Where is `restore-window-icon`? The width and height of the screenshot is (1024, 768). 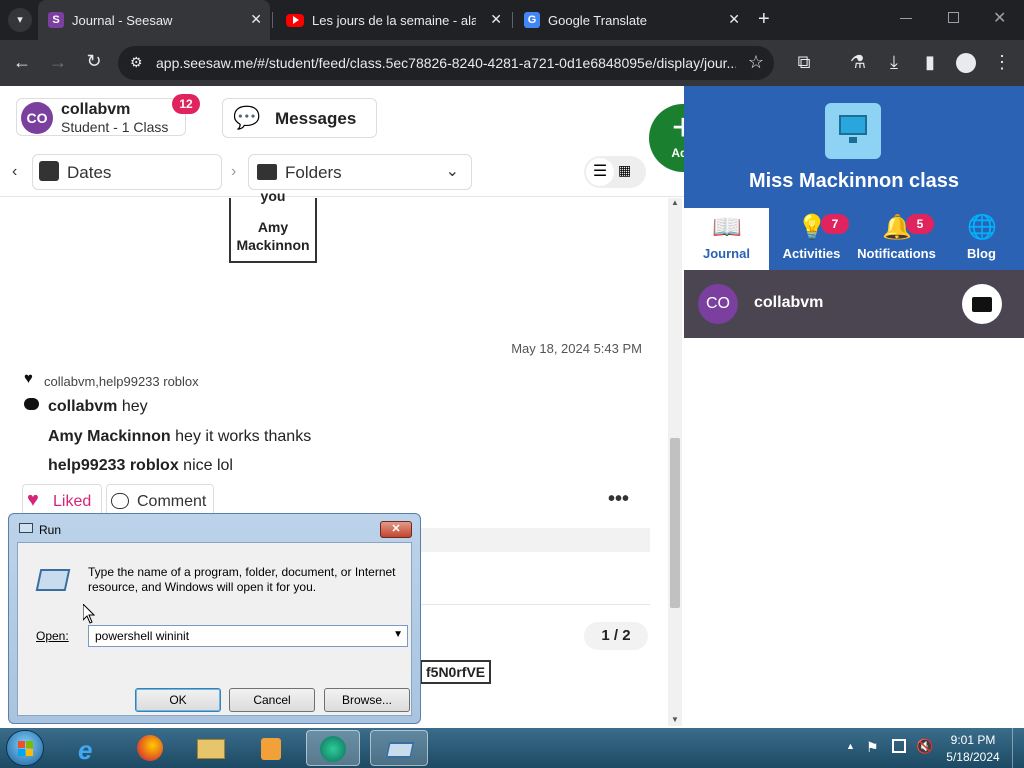
restore-window-icon is located at coordinates (953, 17).